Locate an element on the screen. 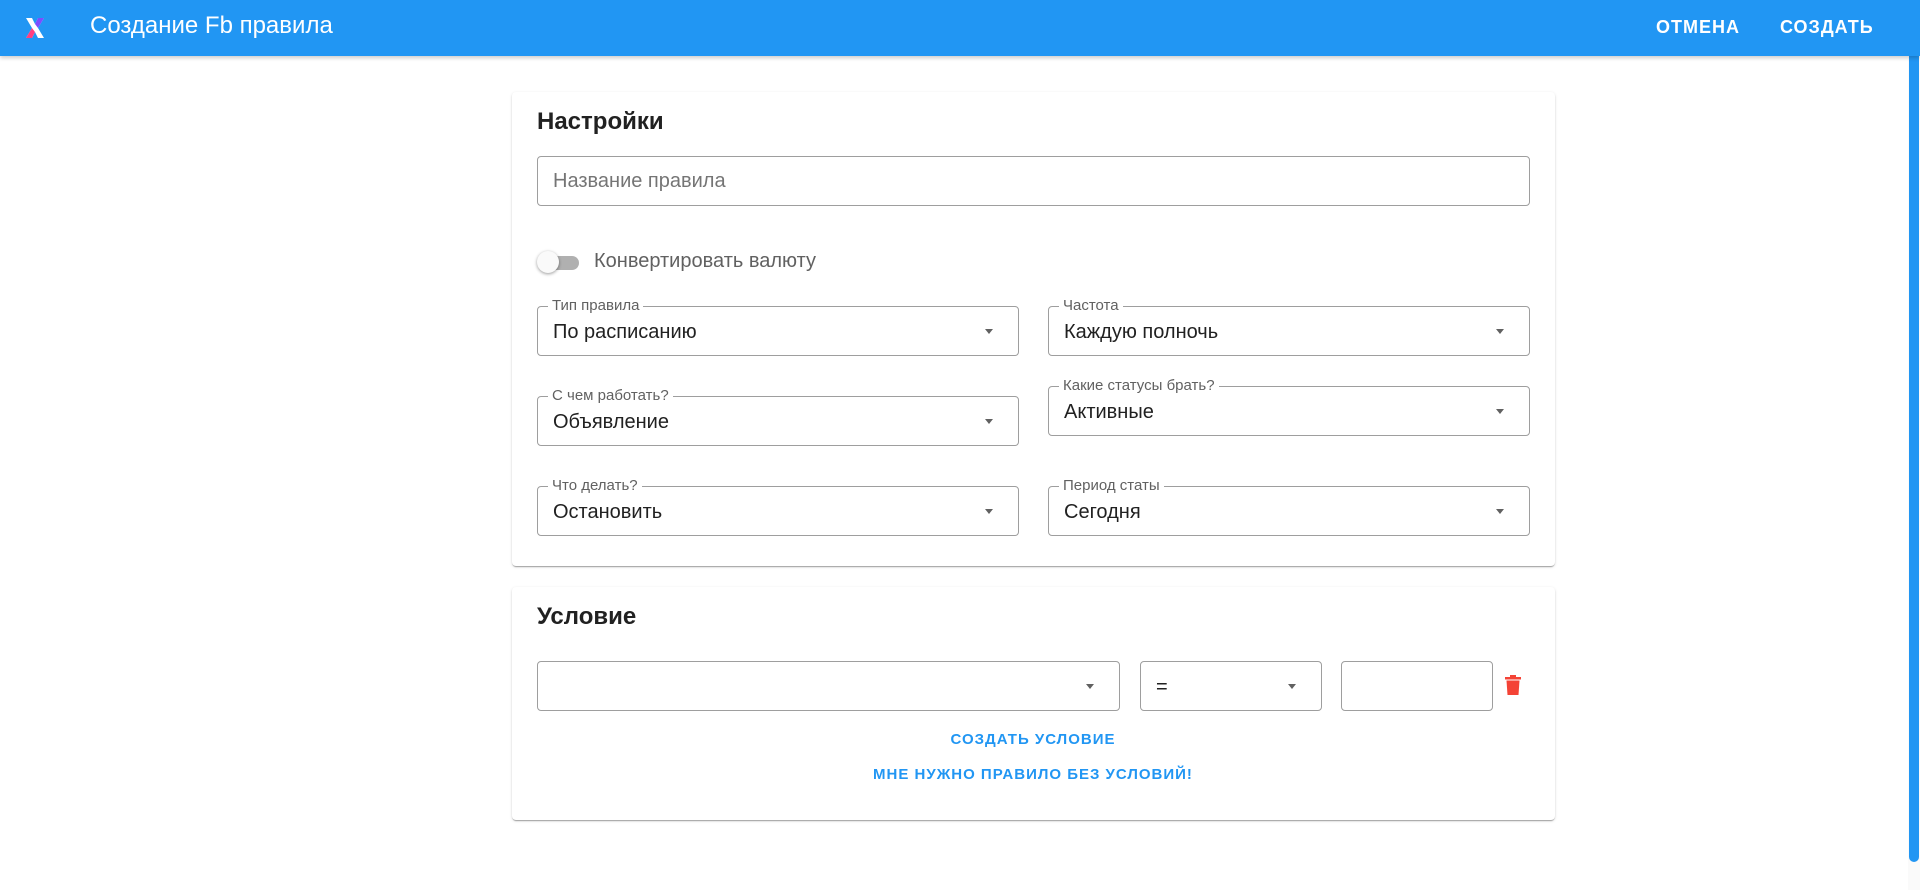 This screenshot has width=1920, height=890. convert-currency-switch is located at coordinates (559, 262).